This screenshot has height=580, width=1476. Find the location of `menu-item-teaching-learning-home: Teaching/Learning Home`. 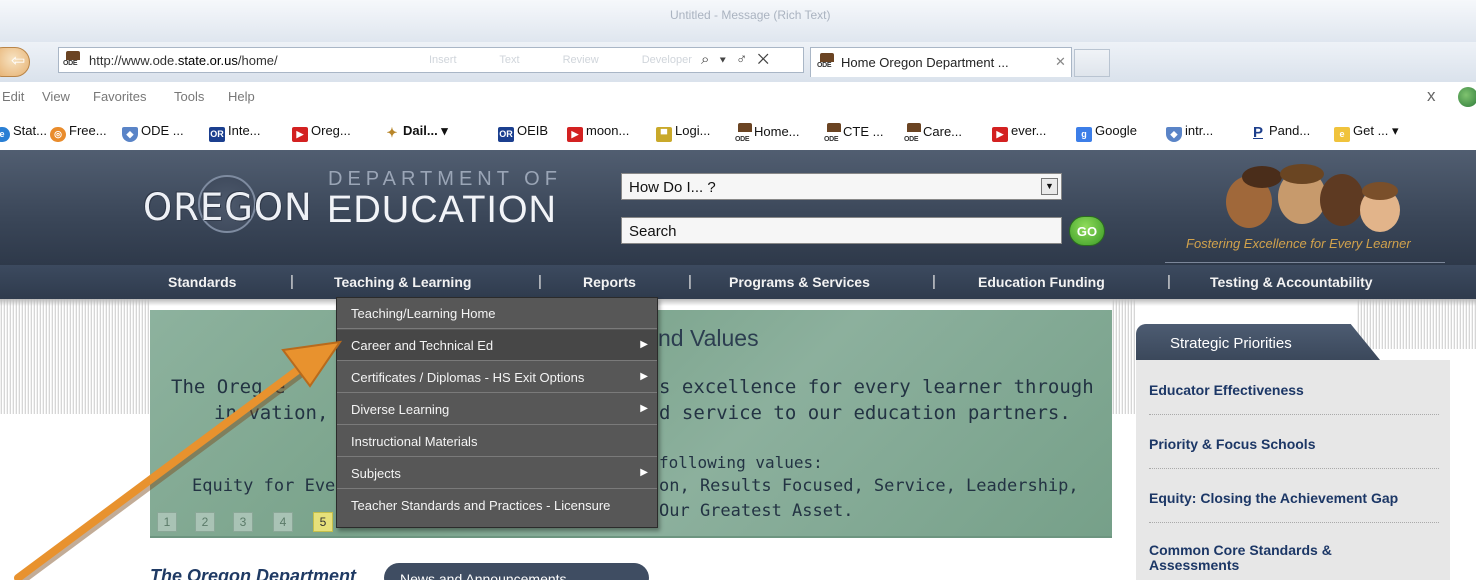

menu-item-teaching-learning-home: Teaching/Learning Home is located at coordinates (497, 313).